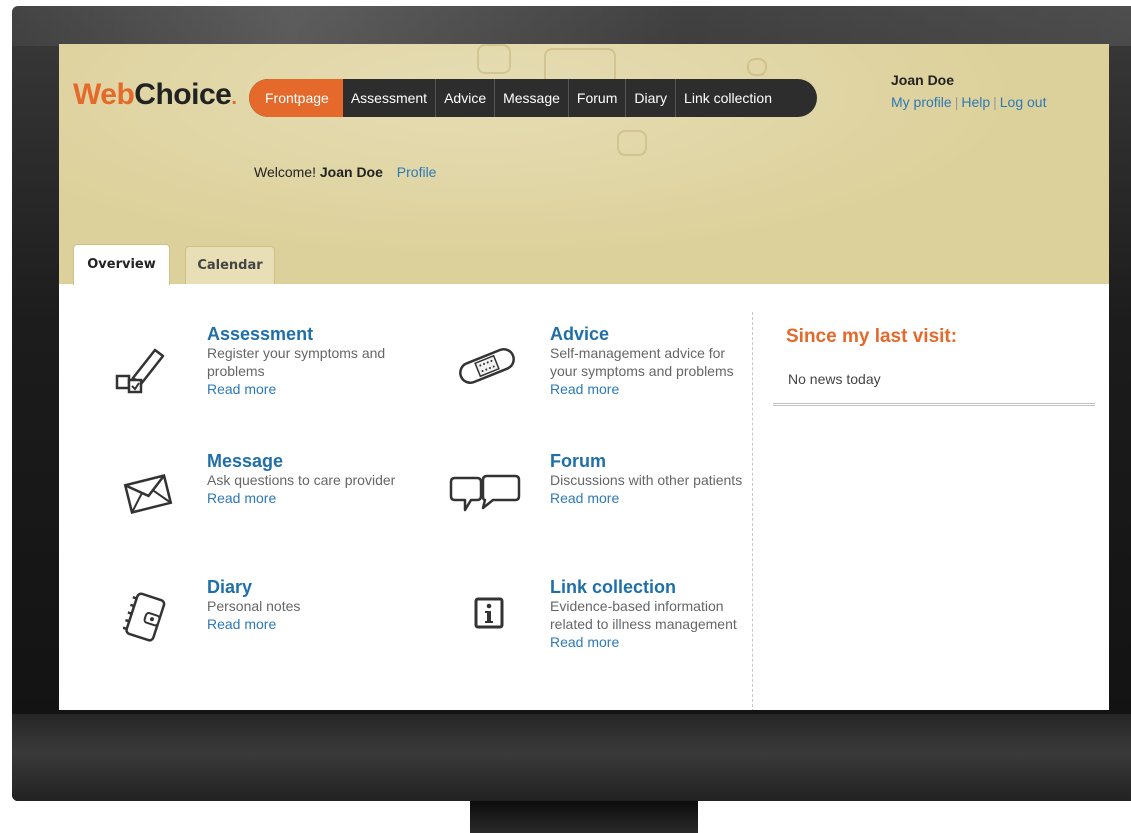 The image size is (1131, 833). I want to click on assessment-pen-icon, so click(139, 370).